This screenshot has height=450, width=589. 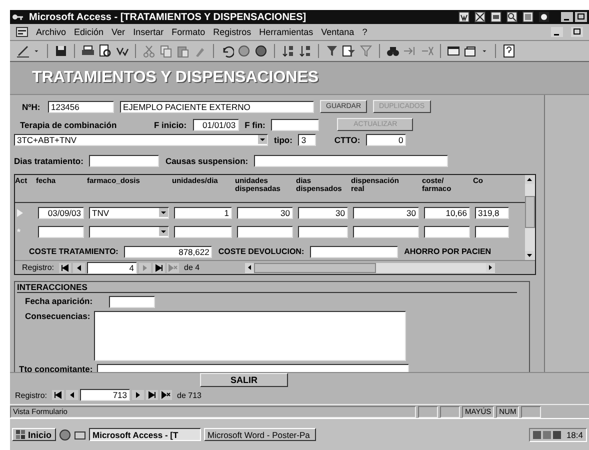 I want to click on vertical-scrollbar, so click(x=530, y=217).